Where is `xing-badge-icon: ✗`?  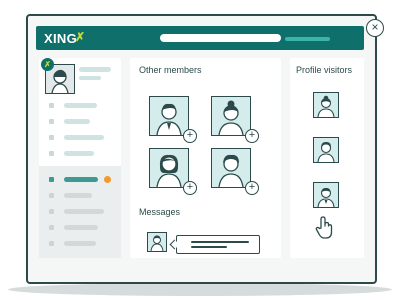 xing-badge-icon: ✗ is located at coordinates (47, 64).